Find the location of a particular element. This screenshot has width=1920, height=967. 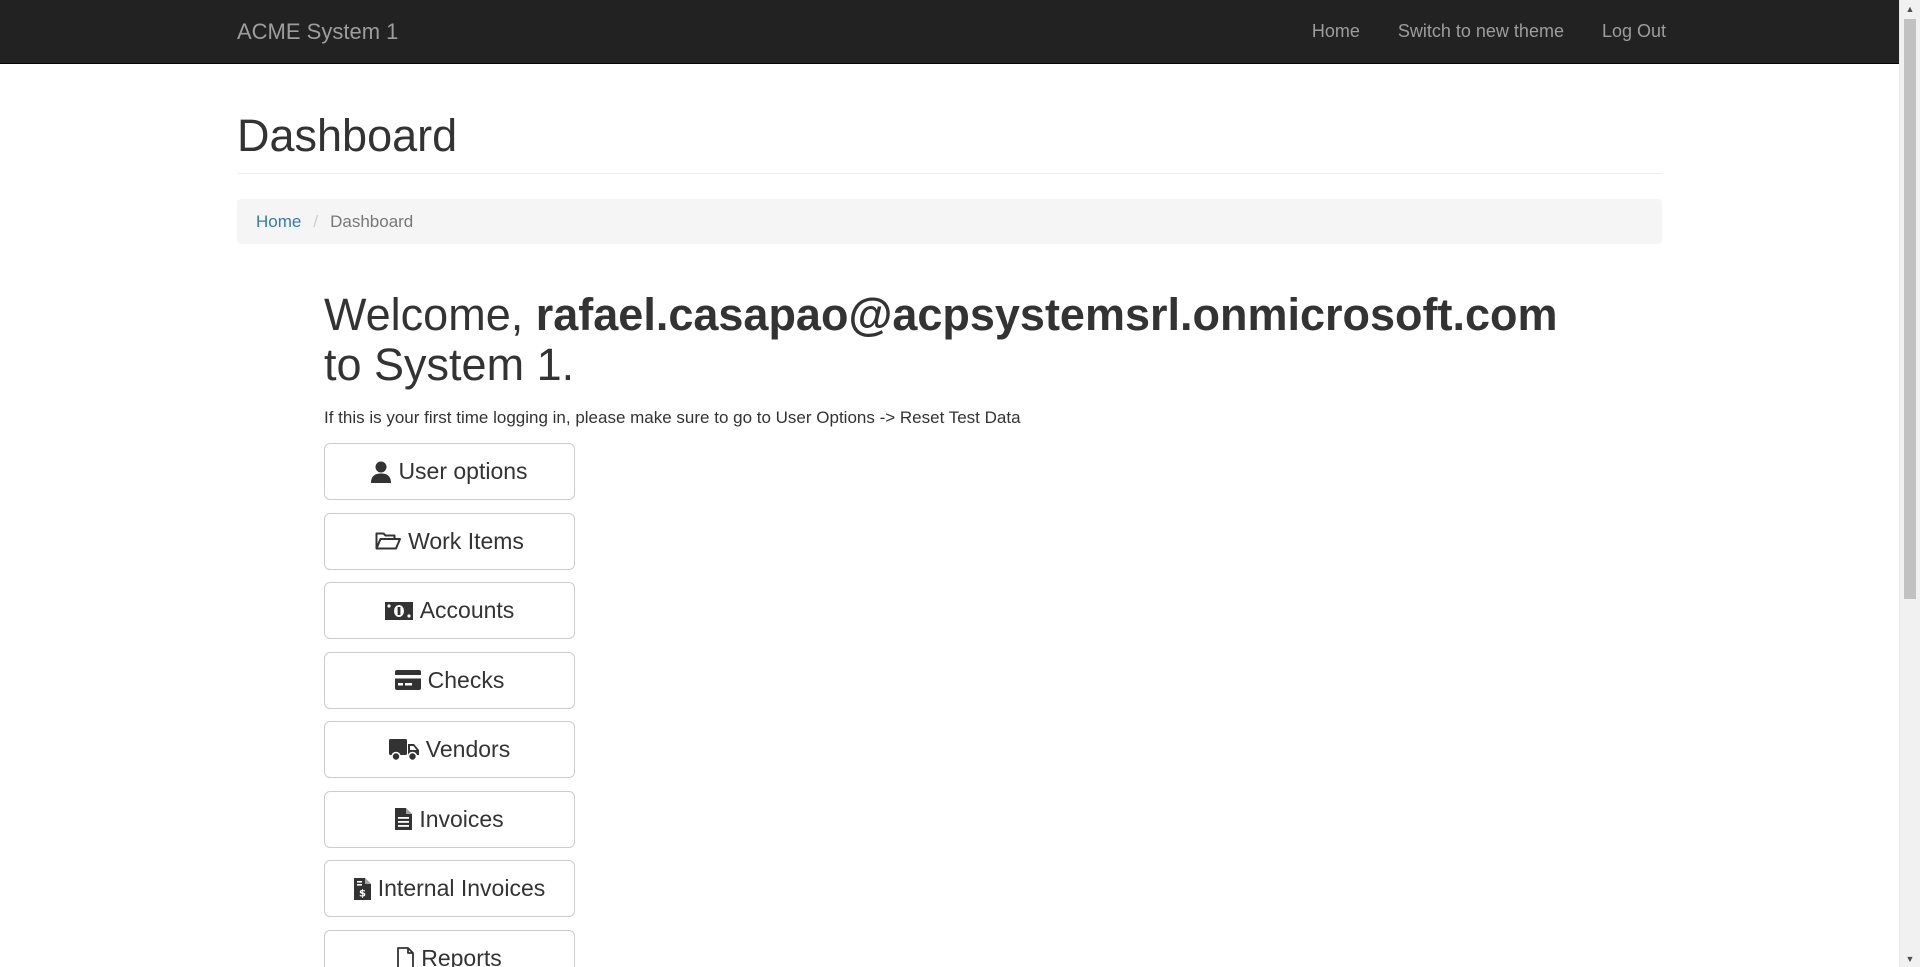

button-label: Vendors is located at coordinates (468, 749).